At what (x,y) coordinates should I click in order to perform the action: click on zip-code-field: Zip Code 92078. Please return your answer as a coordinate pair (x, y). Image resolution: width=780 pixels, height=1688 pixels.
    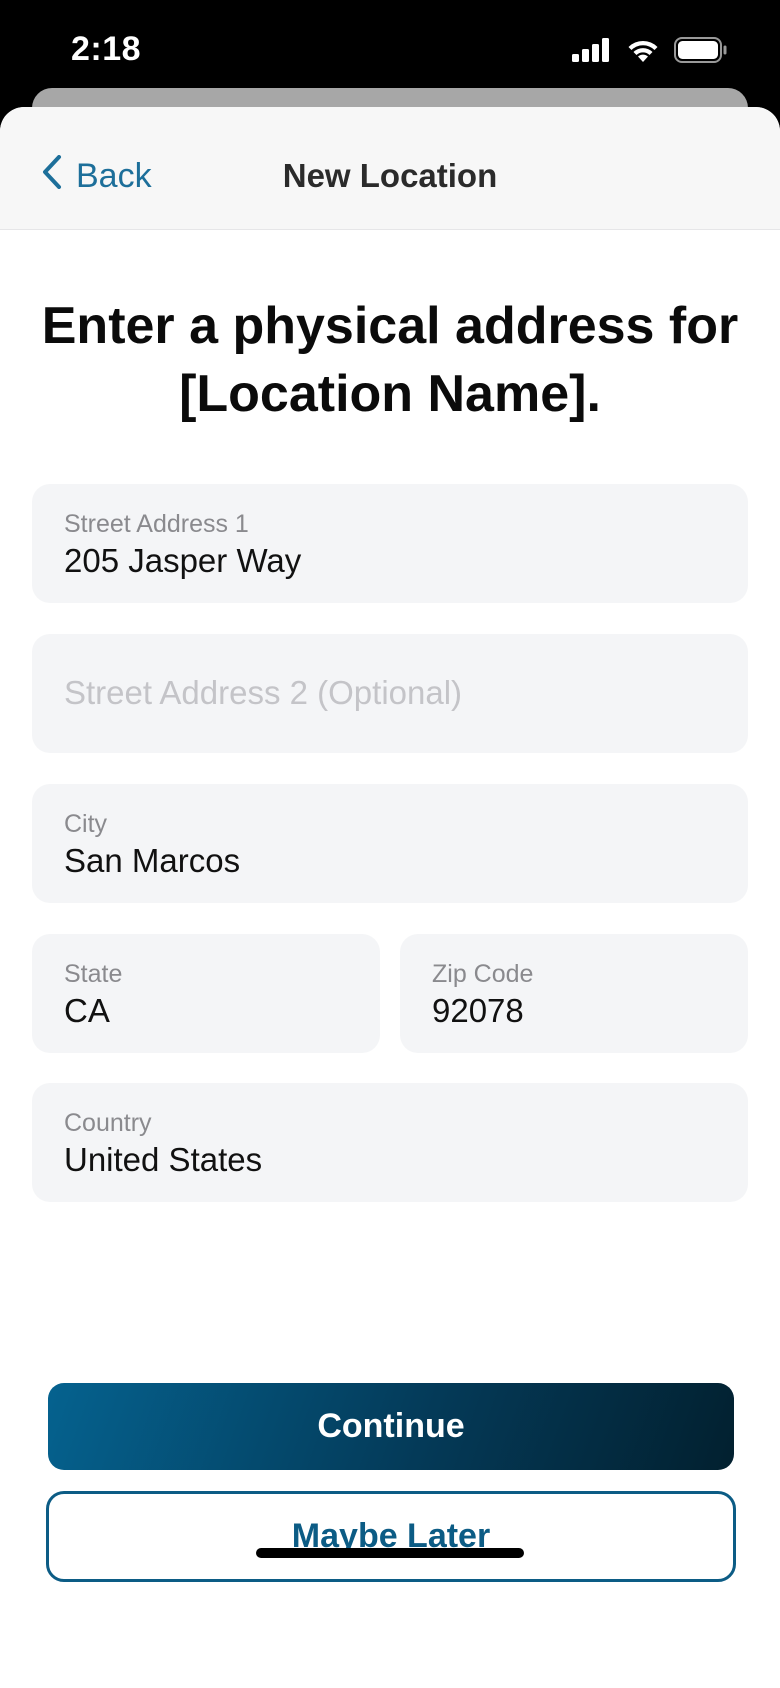
    Looking at the image, I should click on (574, 993).